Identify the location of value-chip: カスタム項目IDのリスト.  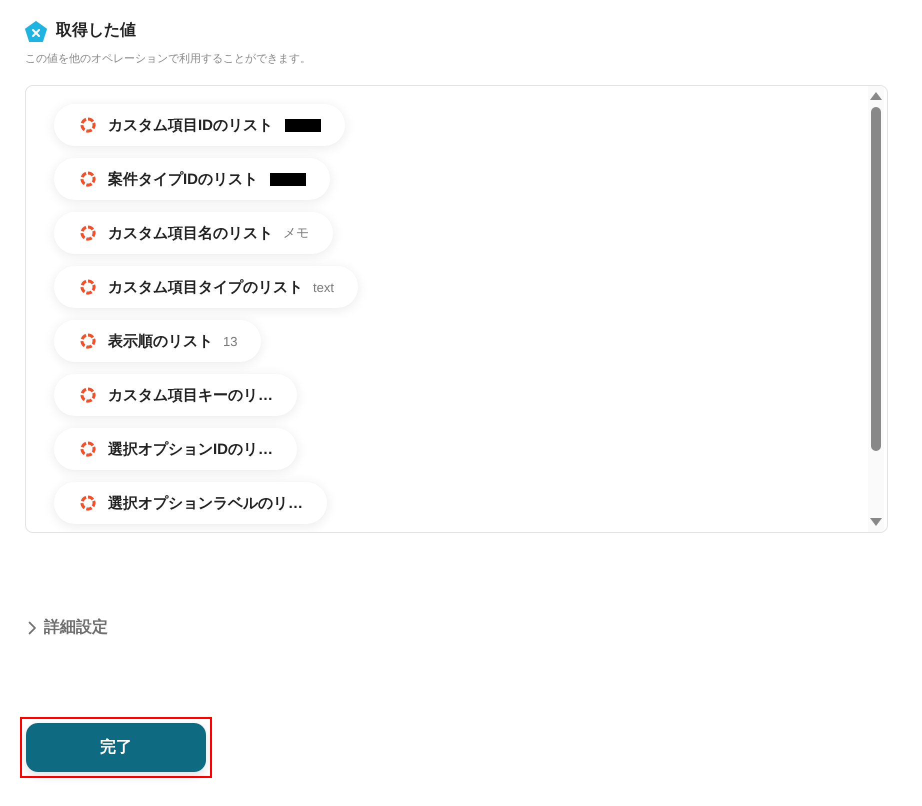
(199, 125).